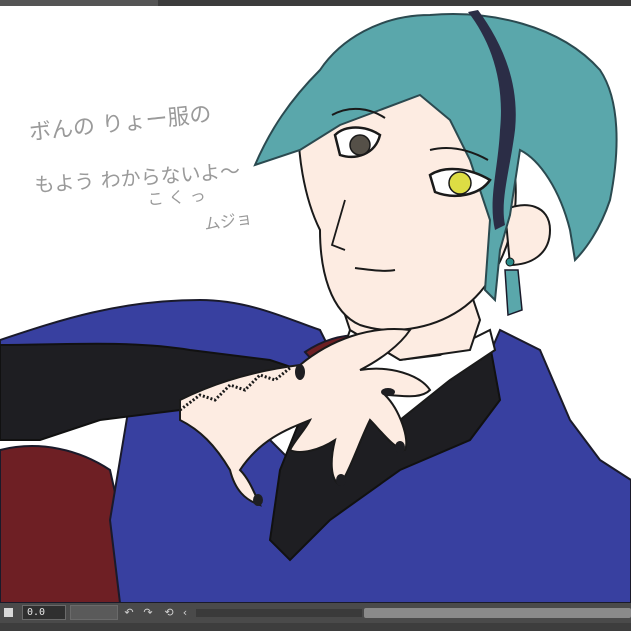  What do you see at coordinates (279, 613) in the screenshot?
I see `horizontal-scroll-track` at bounding box center [279, 613].